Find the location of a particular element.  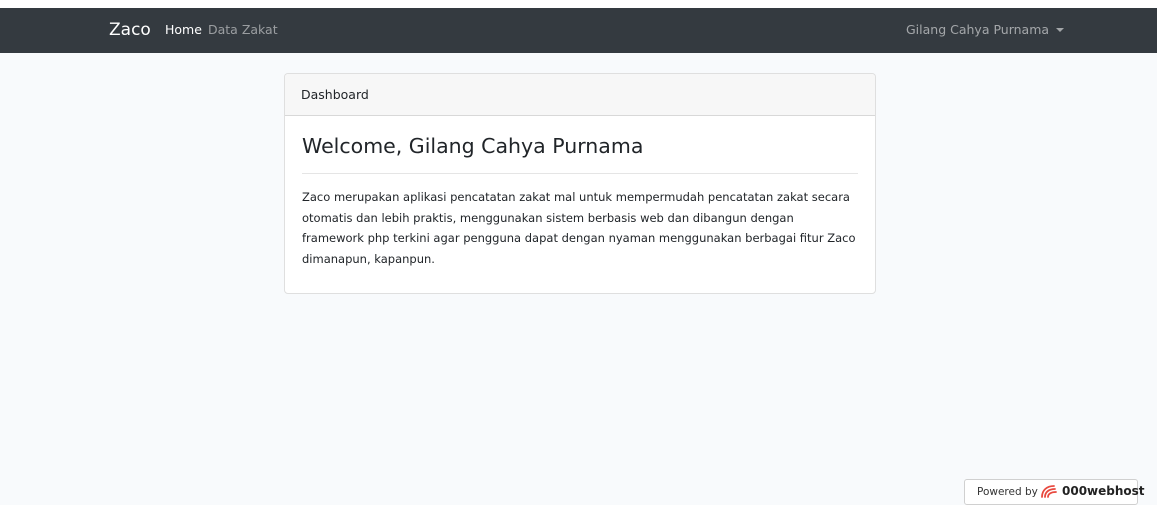

caret-down-icon is located at coordinates (1060, 30).